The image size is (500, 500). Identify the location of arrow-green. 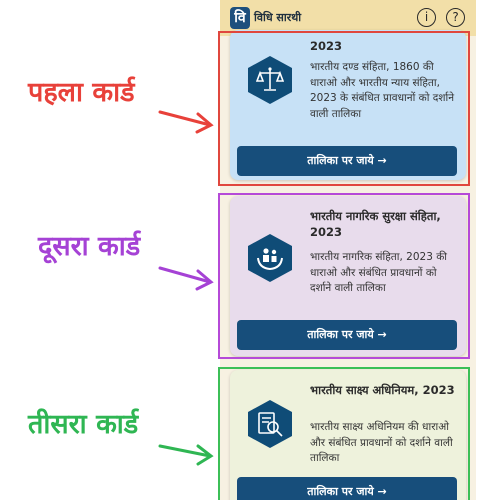
(186, 455).